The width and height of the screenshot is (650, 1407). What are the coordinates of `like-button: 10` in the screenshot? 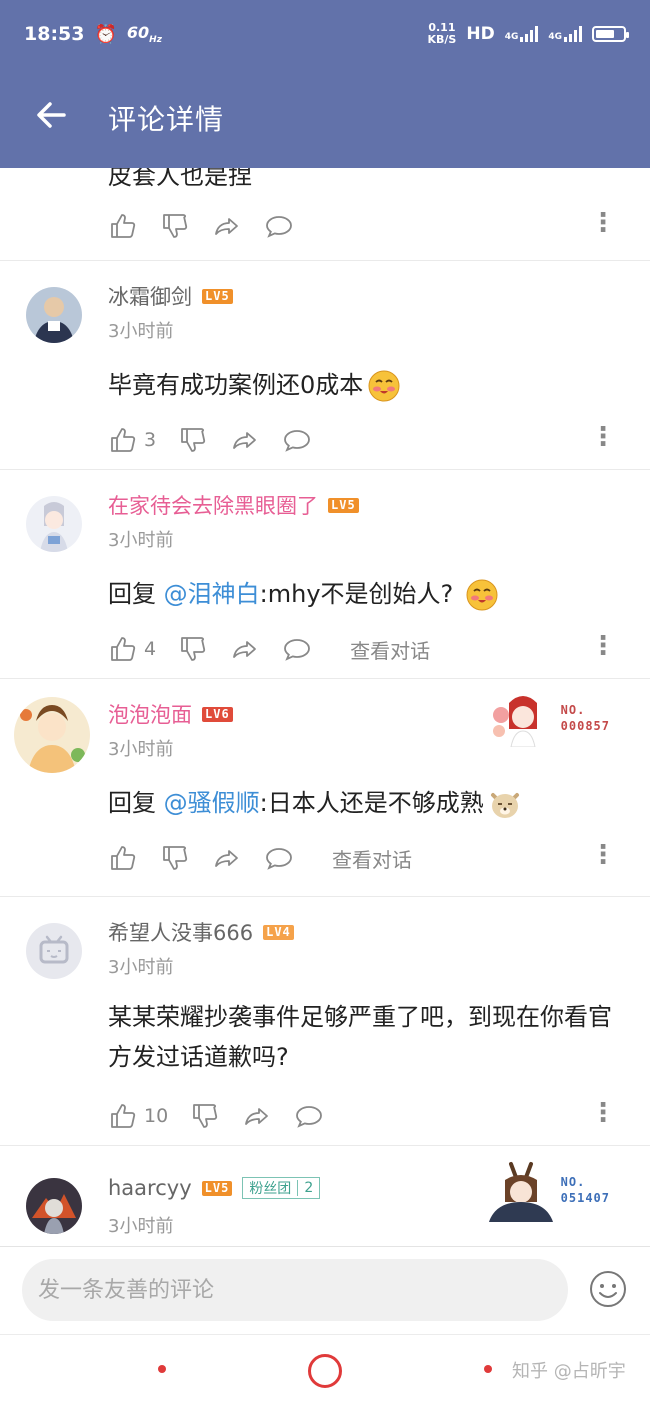 It's located at (138, 1116).